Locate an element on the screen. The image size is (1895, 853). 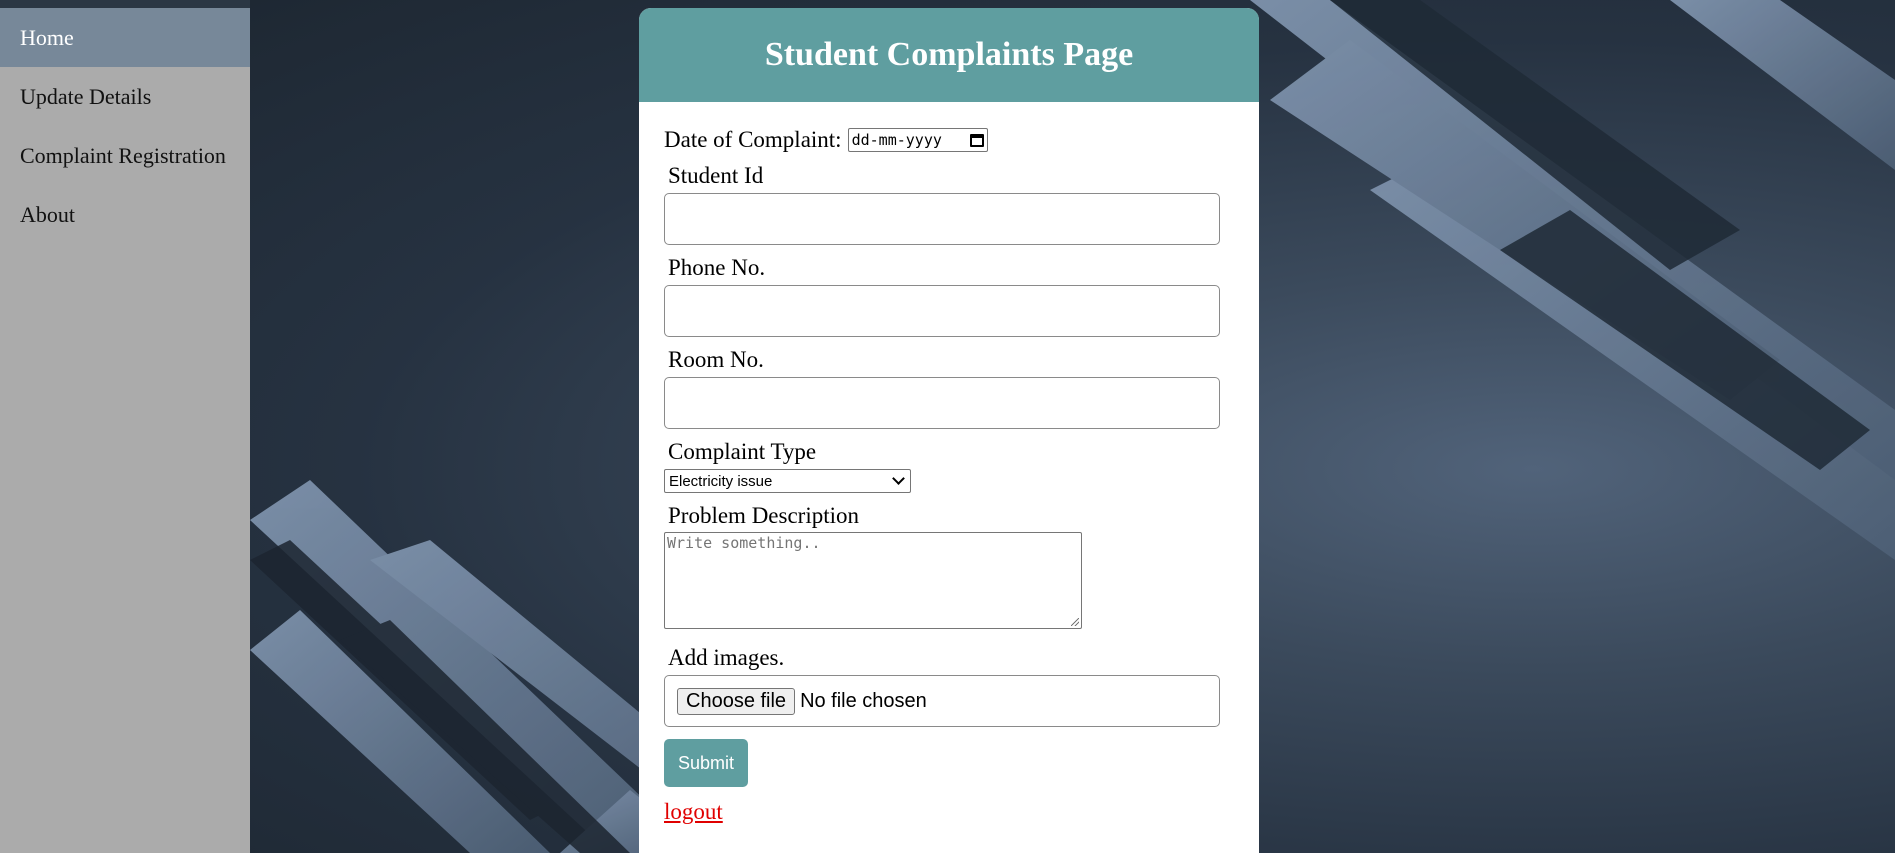
chevron-down-icon is located at coordinates (898, 478).